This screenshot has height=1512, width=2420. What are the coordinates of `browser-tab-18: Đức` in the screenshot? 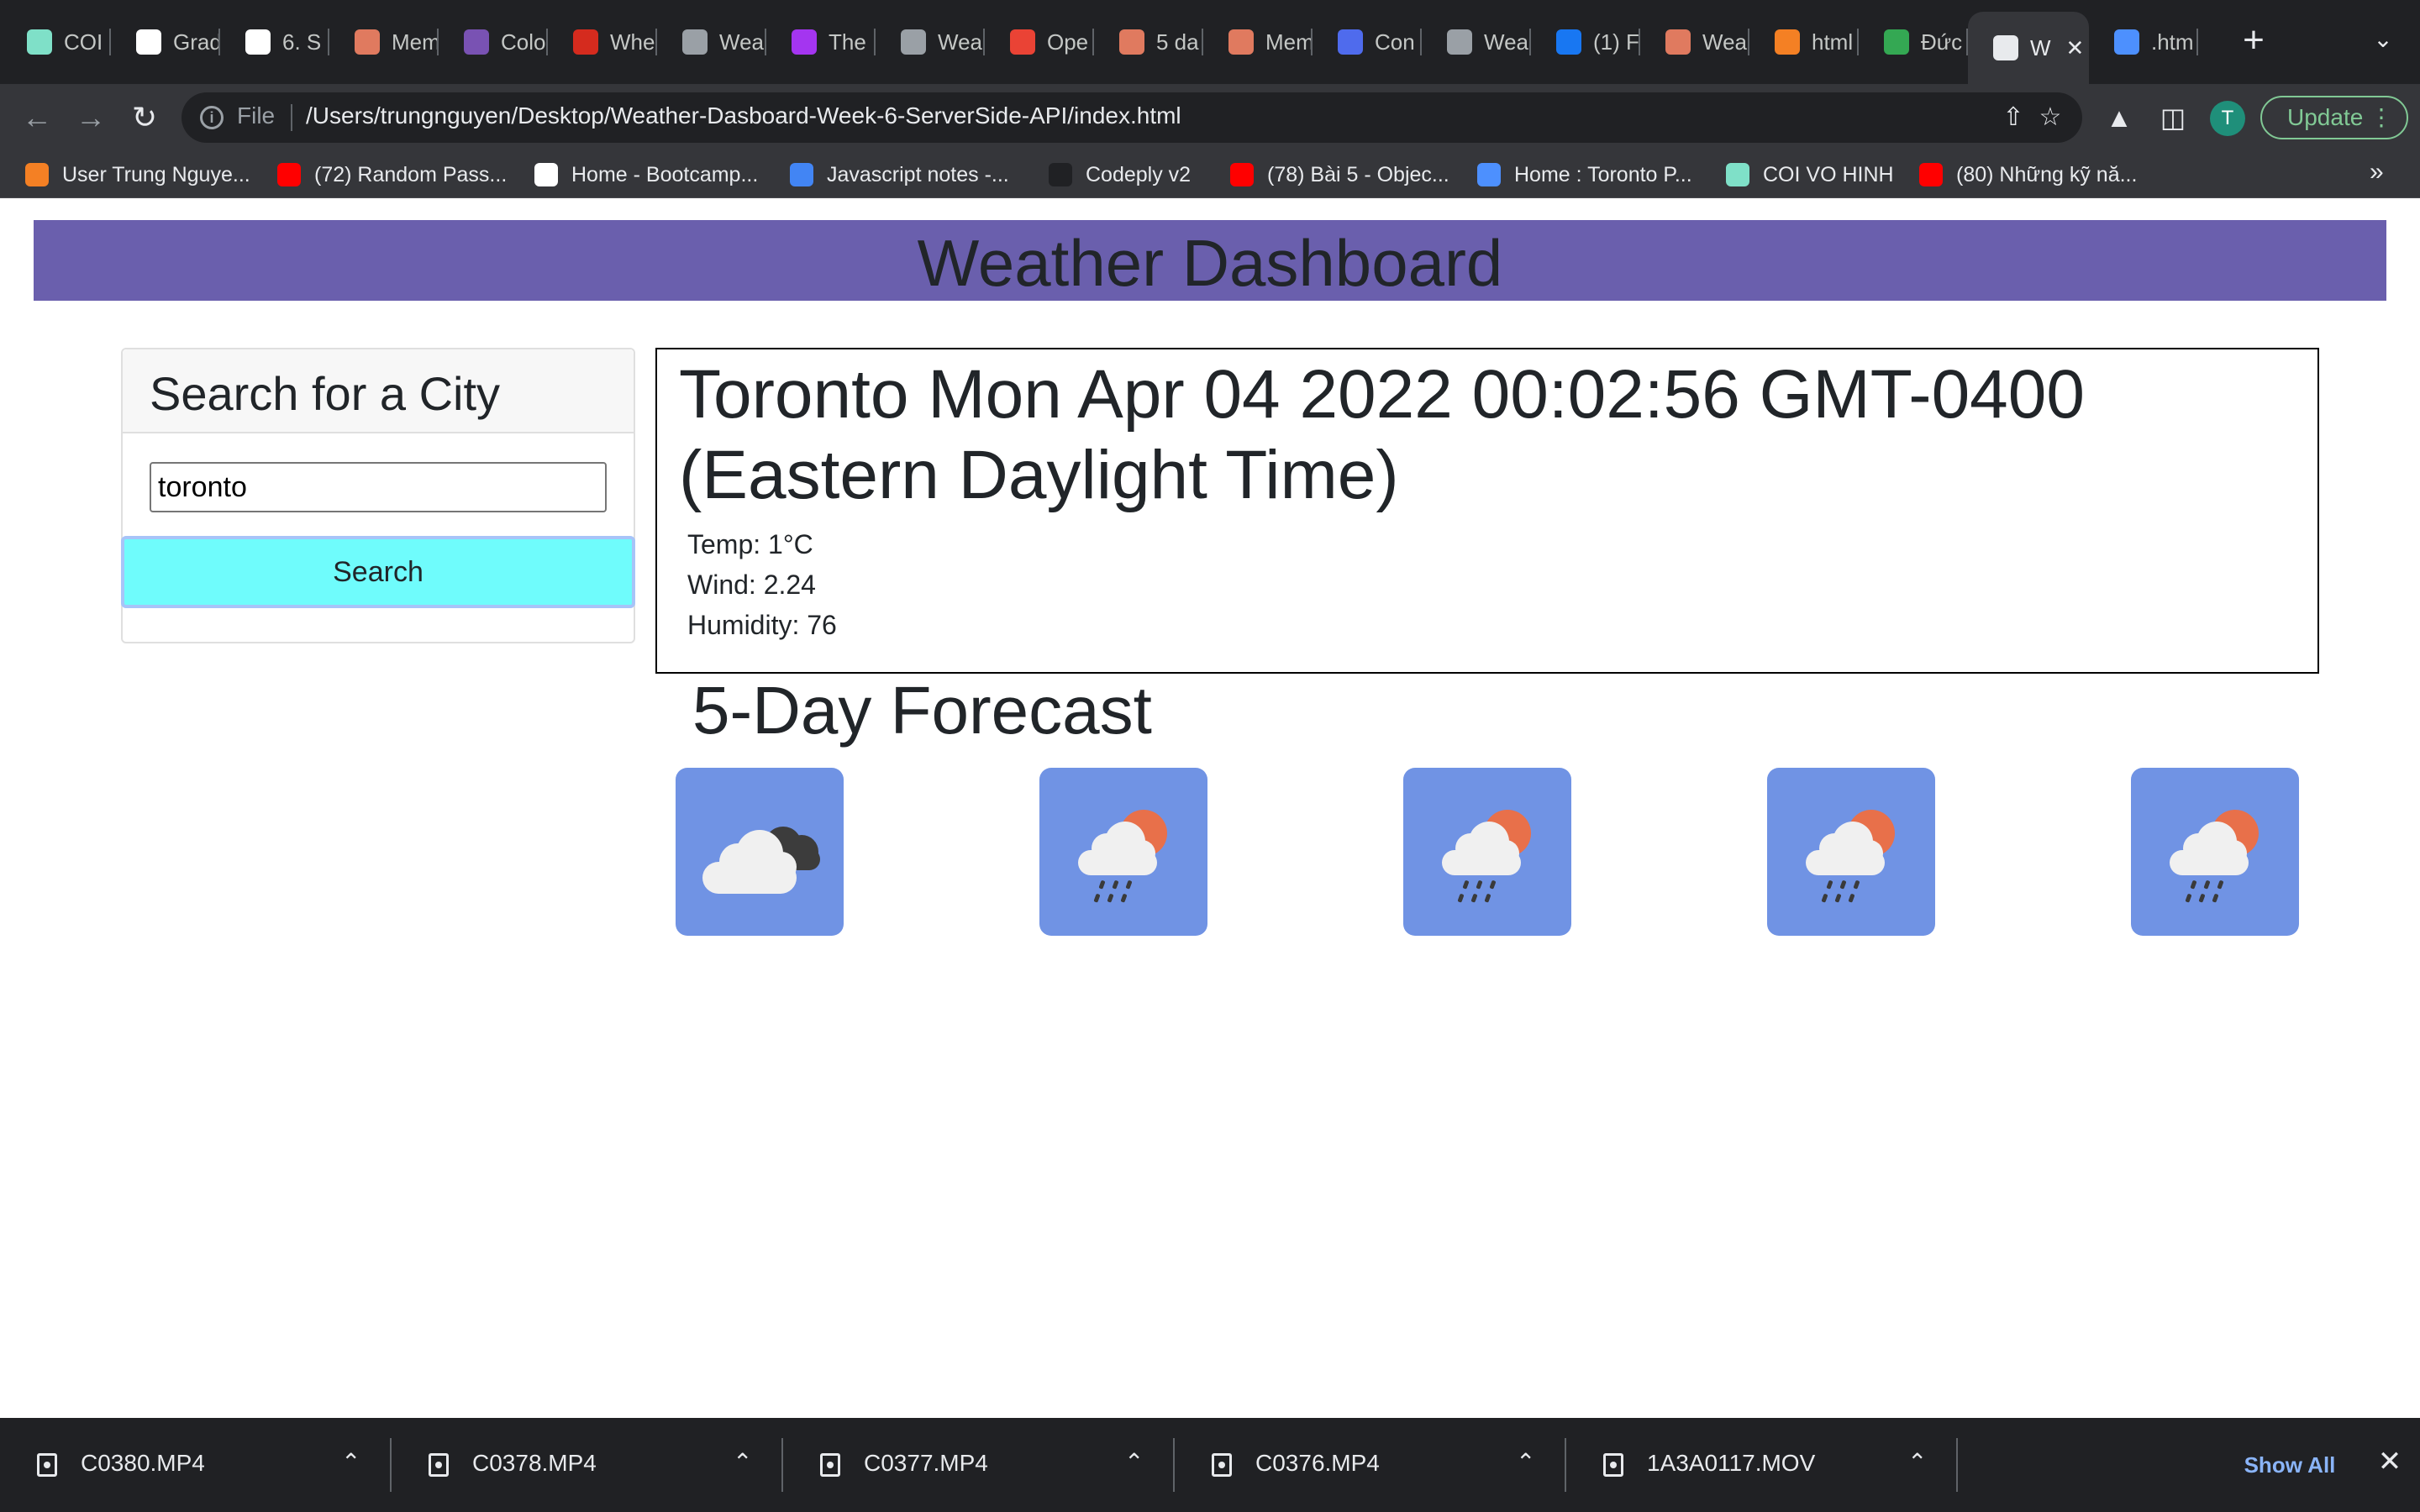 It's located at (1914, 42).